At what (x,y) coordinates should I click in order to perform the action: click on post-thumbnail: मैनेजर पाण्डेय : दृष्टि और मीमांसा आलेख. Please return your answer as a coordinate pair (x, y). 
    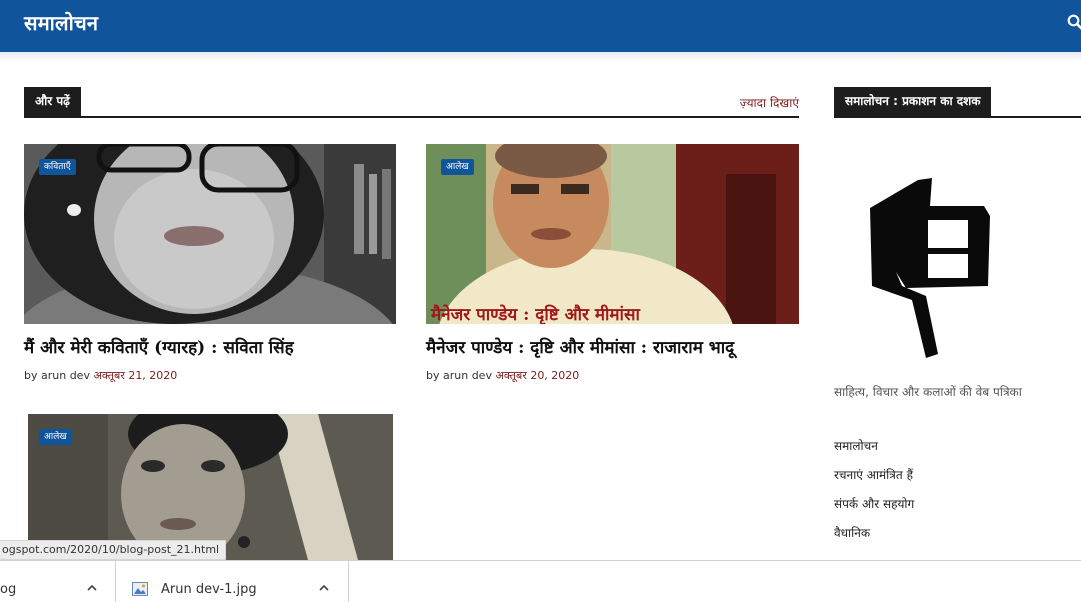
    Looking at the image, I should click on (612, 234).